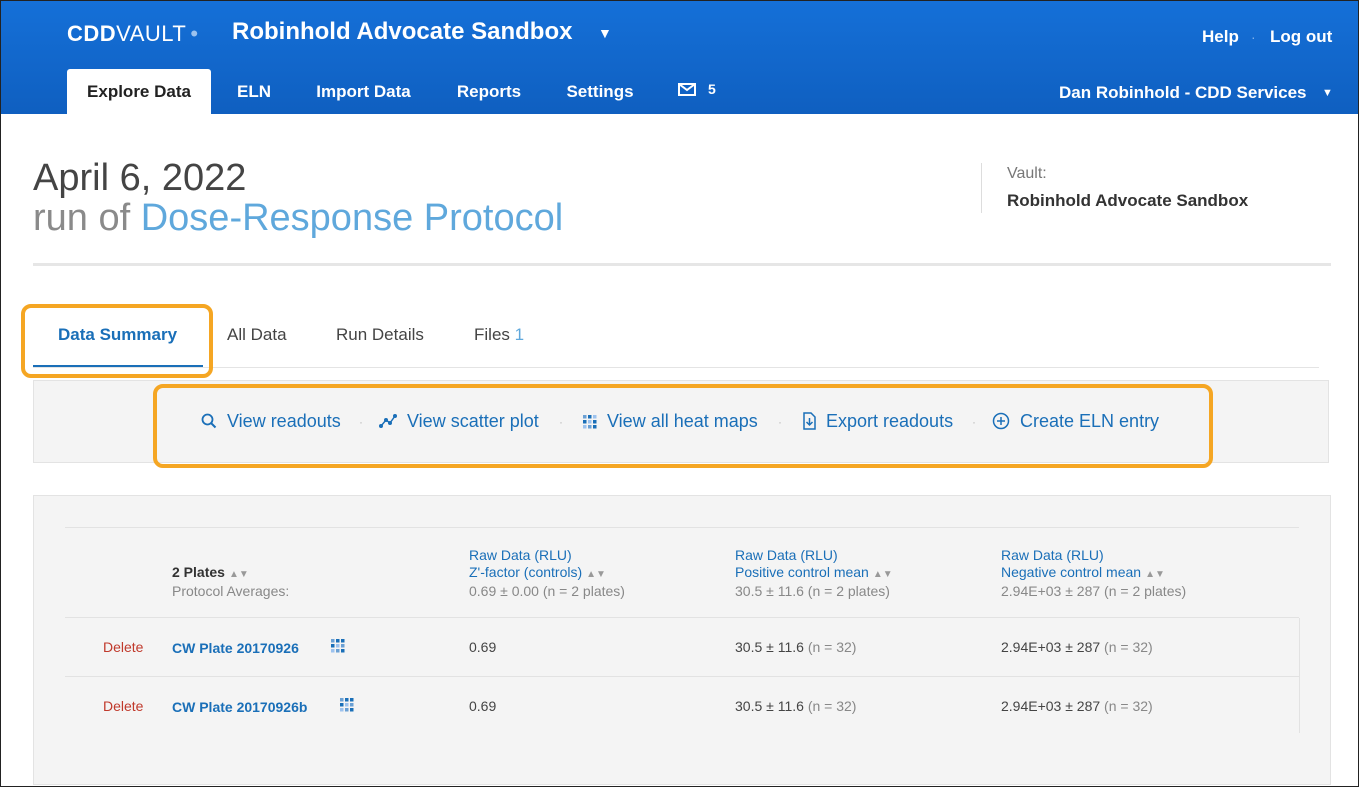 The image size is (1359, 787). What do you see at coordinates (802, 572) in the screenshot?
I see `column-name: Positive control mean` at bounding box center [802, 572].